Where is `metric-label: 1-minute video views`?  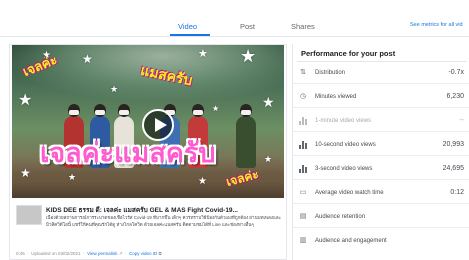
metric-label: 1-minute video views is located at coordinates (343, 121).